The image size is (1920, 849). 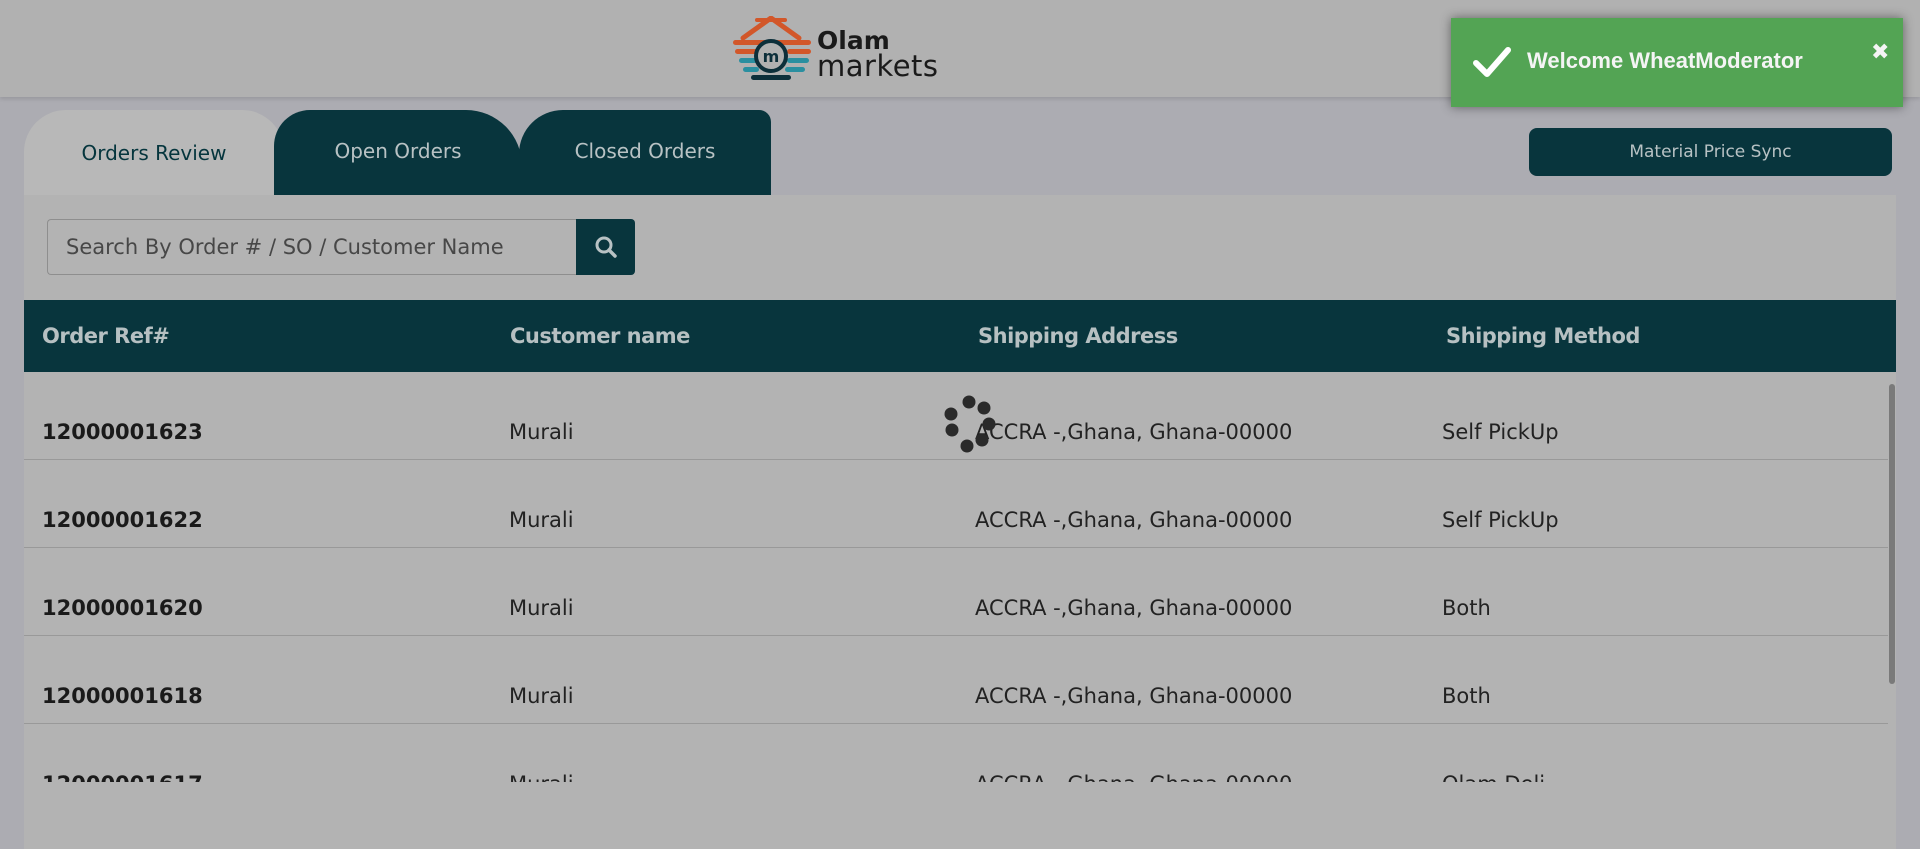 I want to click on logo-text-markets: markets, so click(x=878, y=66).